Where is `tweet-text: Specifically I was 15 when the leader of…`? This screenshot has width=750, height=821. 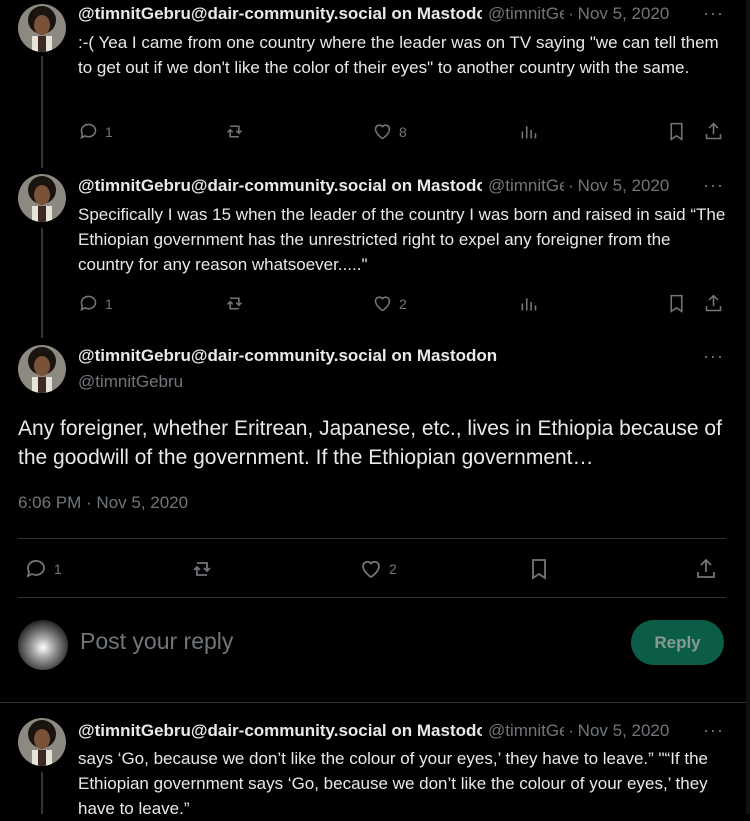
tweet-text: Specifically I was 15 when the leader of… is located at coordinates (402, 239).